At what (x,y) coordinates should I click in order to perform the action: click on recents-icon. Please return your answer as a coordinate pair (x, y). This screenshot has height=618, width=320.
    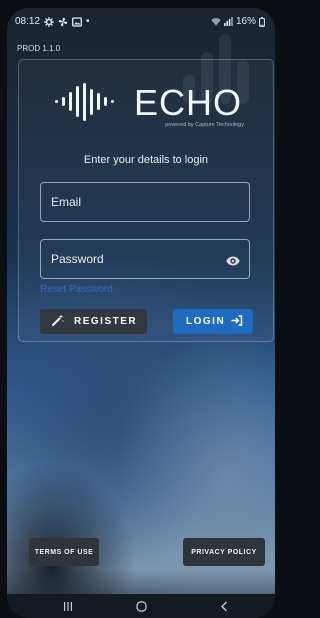
    Looking at the image, I should click on (68, 606).